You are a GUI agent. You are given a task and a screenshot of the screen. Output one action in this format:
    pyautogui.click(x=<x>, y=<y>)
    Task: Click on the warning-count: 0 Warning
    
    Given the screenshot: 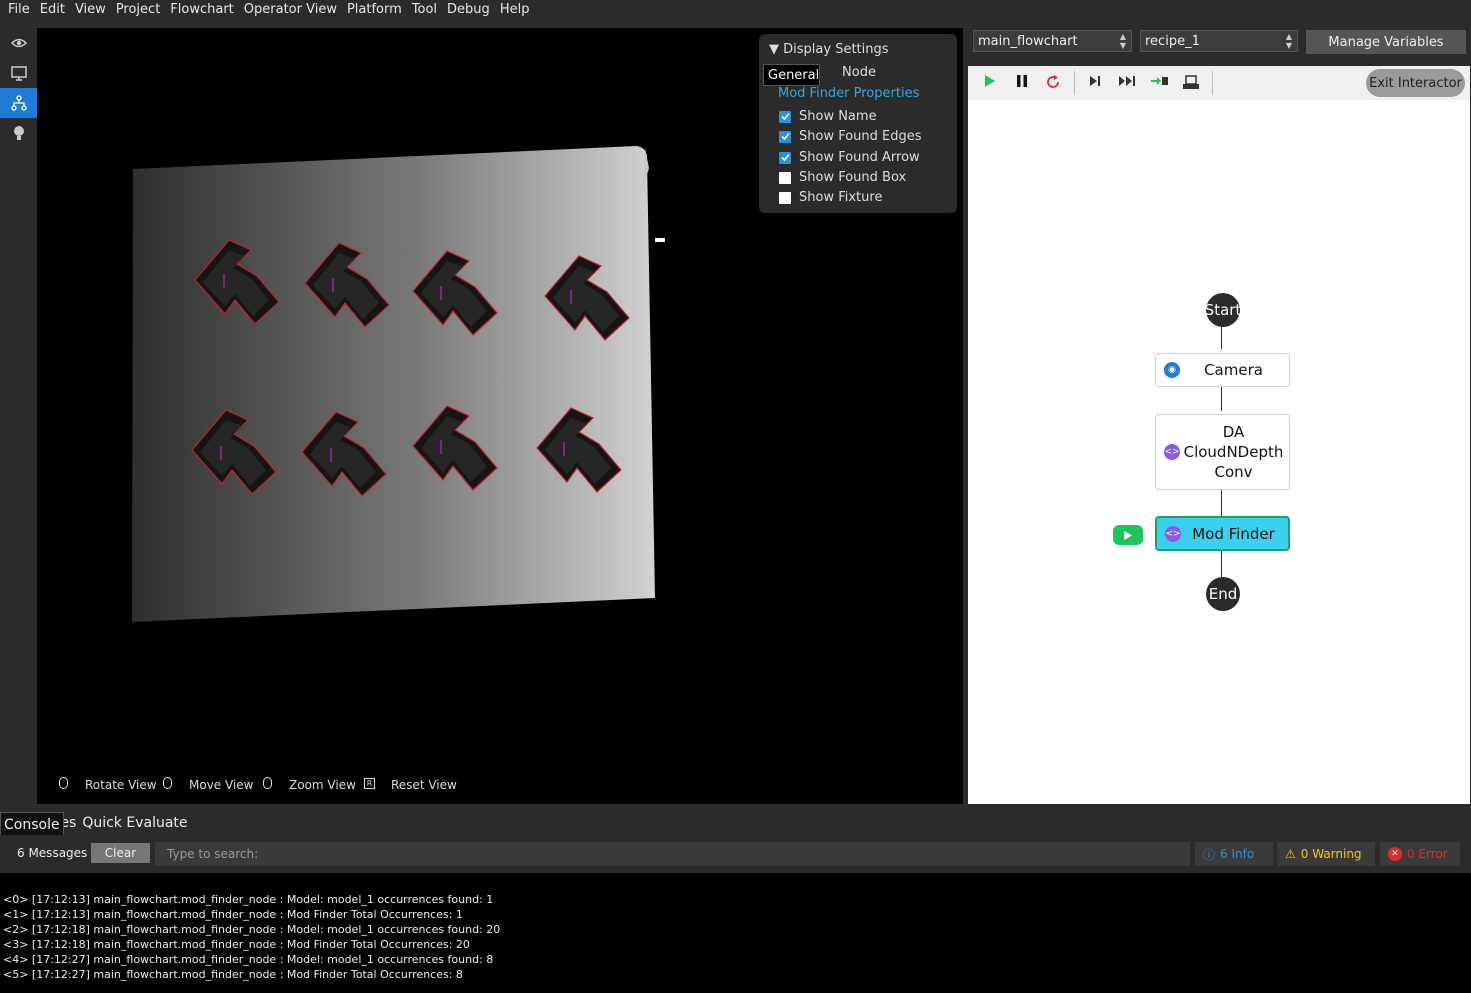 What is the action you would take?
    pyautogui.click(x=1331, y=854)
    